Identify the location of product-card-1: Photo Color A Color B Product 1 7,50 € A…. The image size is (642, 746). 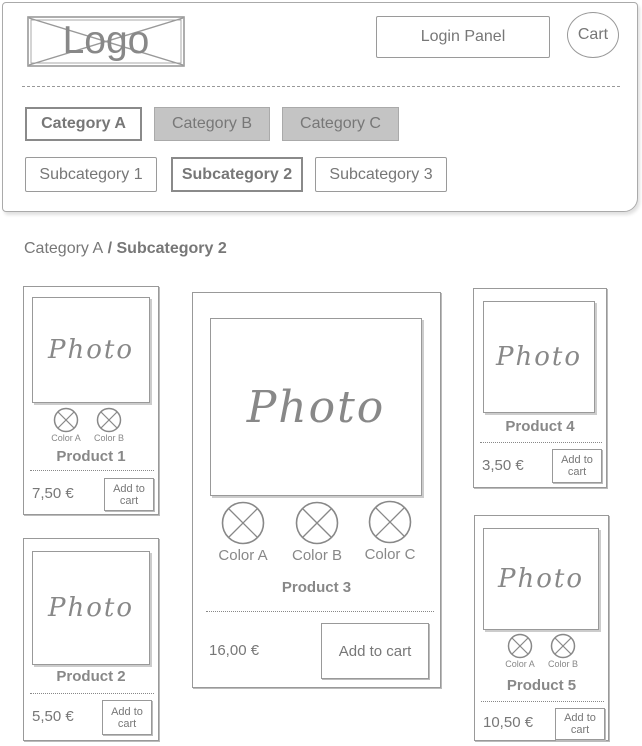
(91, 400).